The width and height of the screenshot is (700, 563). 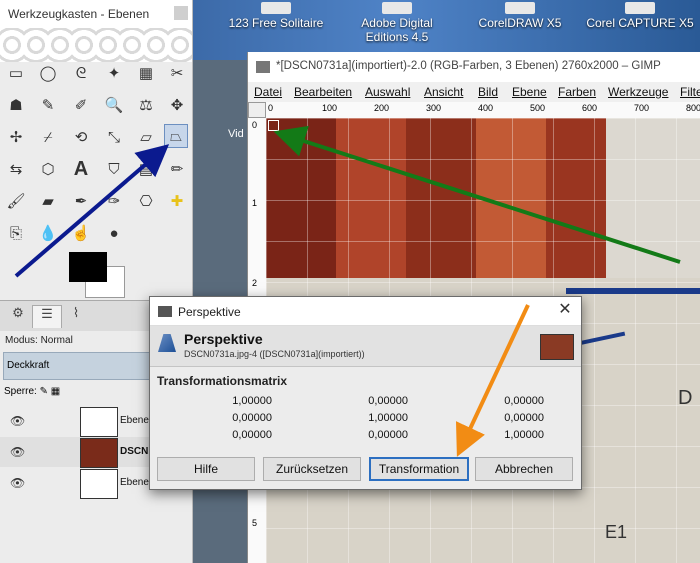 I want to click on green-arrow, so click(x=477, y=194).